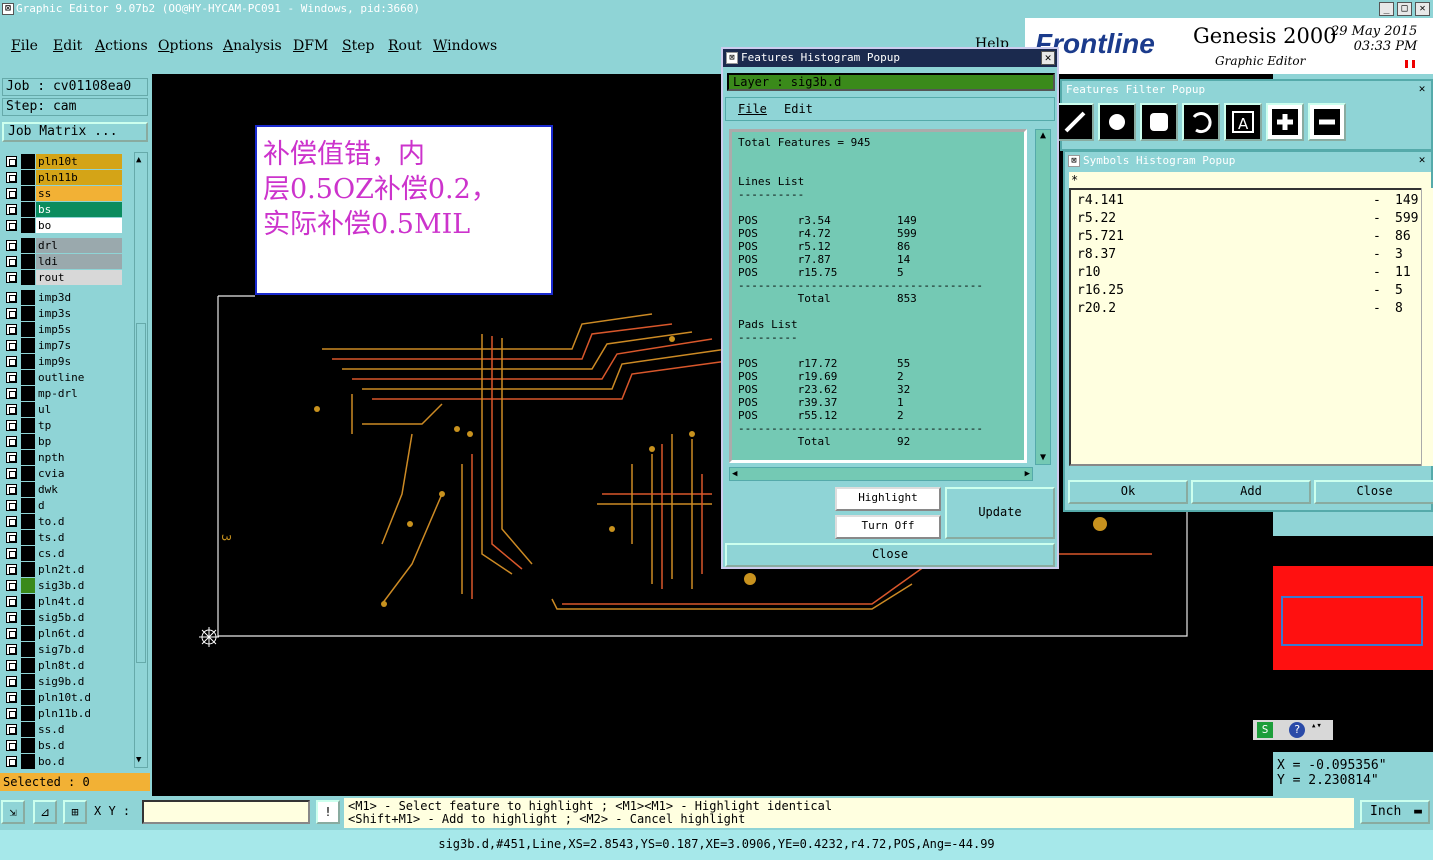  I want to click on menu-step: Step, so click(358, 46).